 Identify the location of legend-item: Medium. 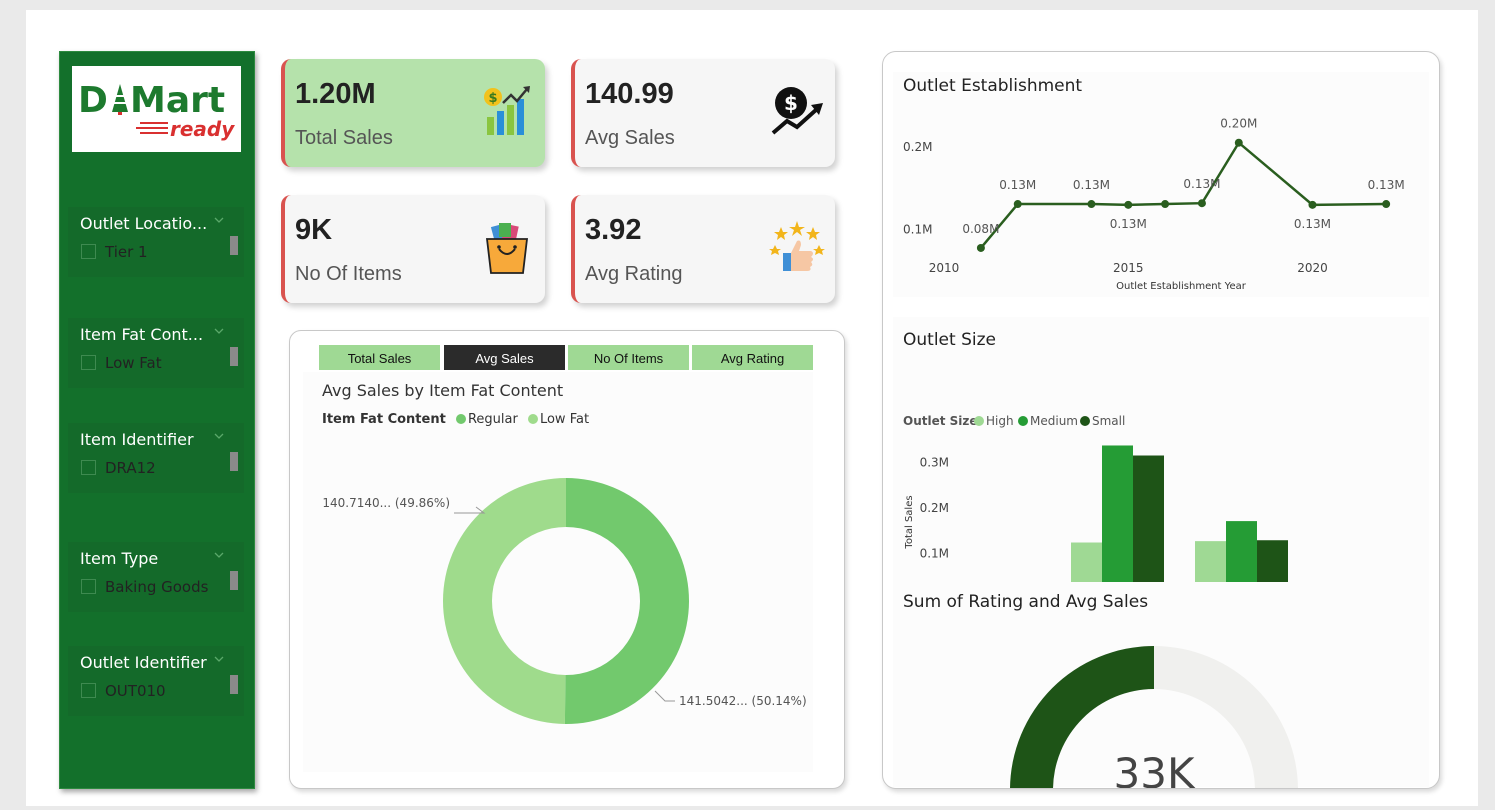
(1054, 421).